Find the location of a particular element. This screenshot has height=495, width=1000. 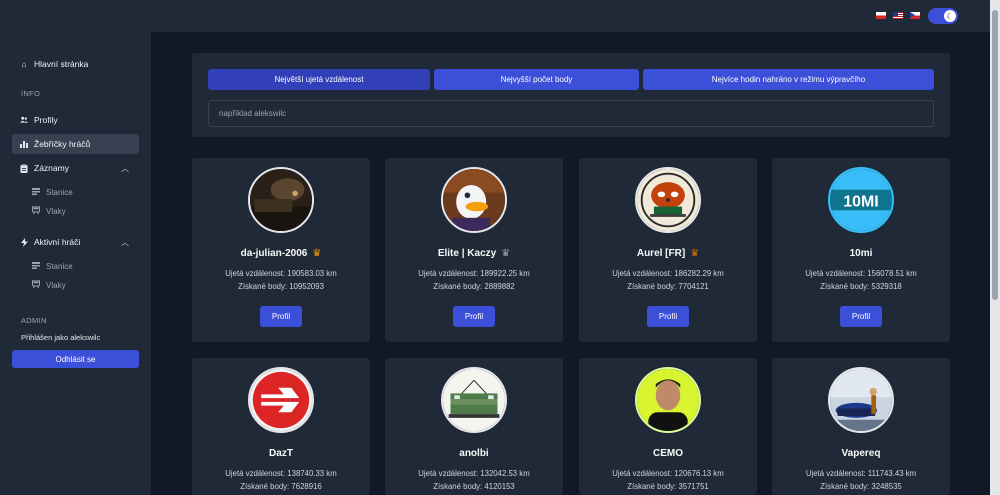

crown-bronze-icon: ♛ is located at coordinates (695, 253).